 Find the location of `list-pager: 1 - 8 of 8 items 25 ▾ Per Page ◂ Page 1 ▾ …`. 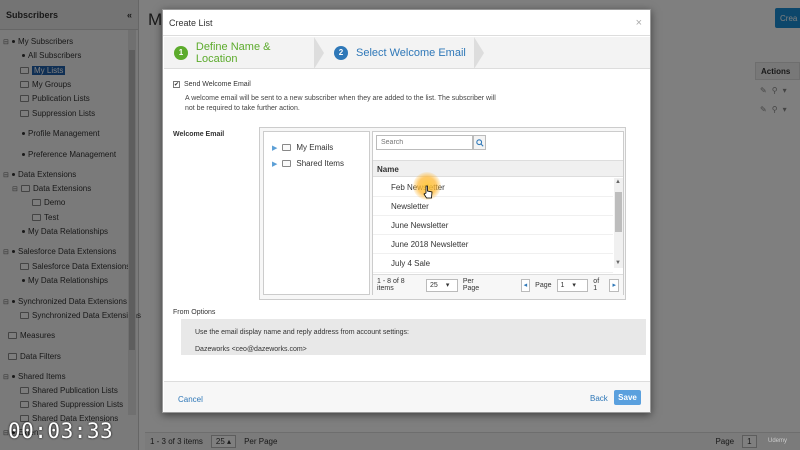

list-pager: 1 - 8 of 8 items 25 ▾ Per Page ◂ Page 1 ▾ … is located at coordinates (498, 284).